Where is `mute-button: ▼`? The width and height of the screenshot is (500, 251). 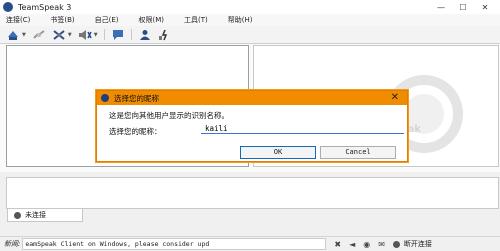
mute-button: ▼ is located at coordinates (88, 34).